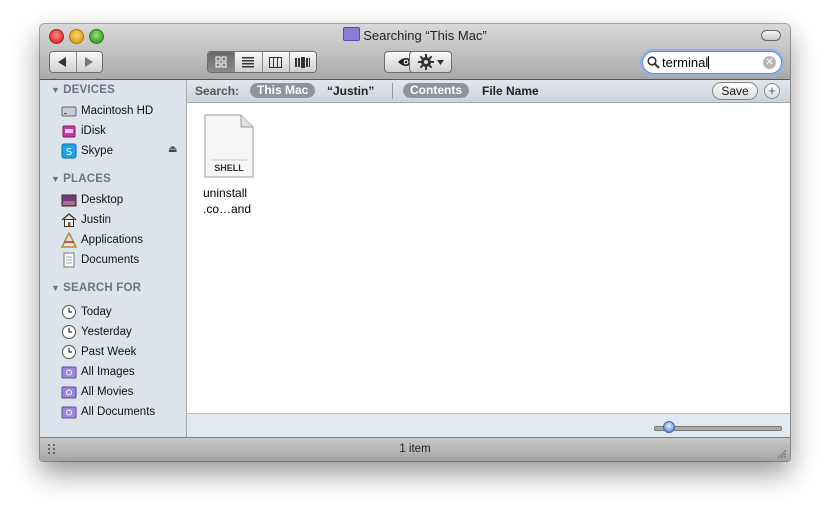 Image resolution: width=830 pixels, height=516 pixels. Describe the element at coordinates (172, 149) in the screenshot. I see `eject-icon: ⏏` at that location.